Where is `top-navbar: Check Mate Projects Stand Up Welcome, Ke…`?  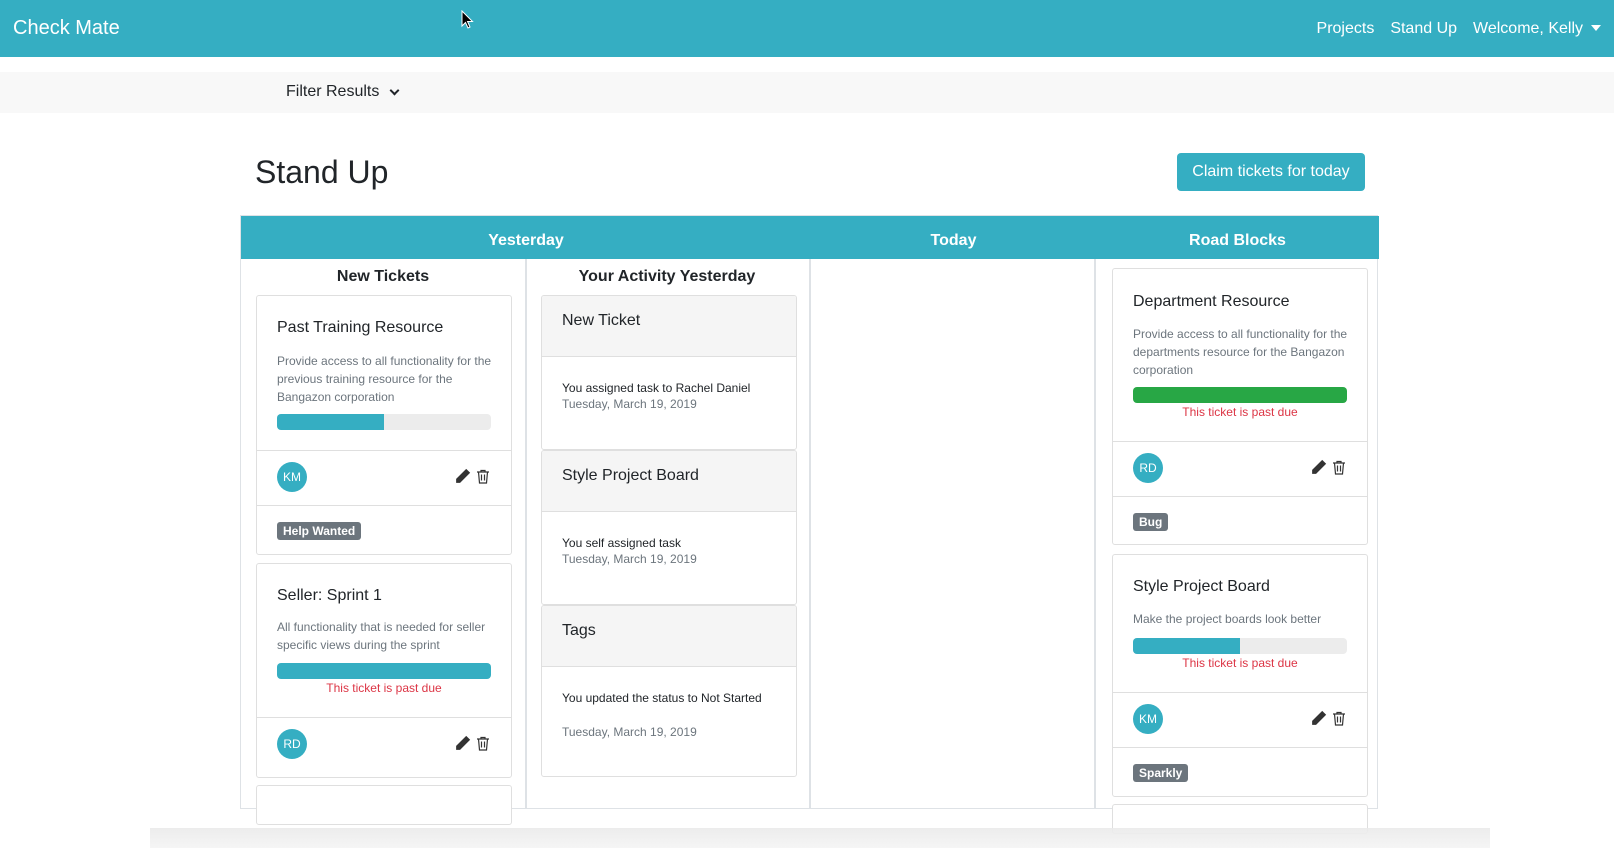 top-navbar: Check Mate Projects Stand Up Welcome, Ke… is located at coordinates (807, 28).